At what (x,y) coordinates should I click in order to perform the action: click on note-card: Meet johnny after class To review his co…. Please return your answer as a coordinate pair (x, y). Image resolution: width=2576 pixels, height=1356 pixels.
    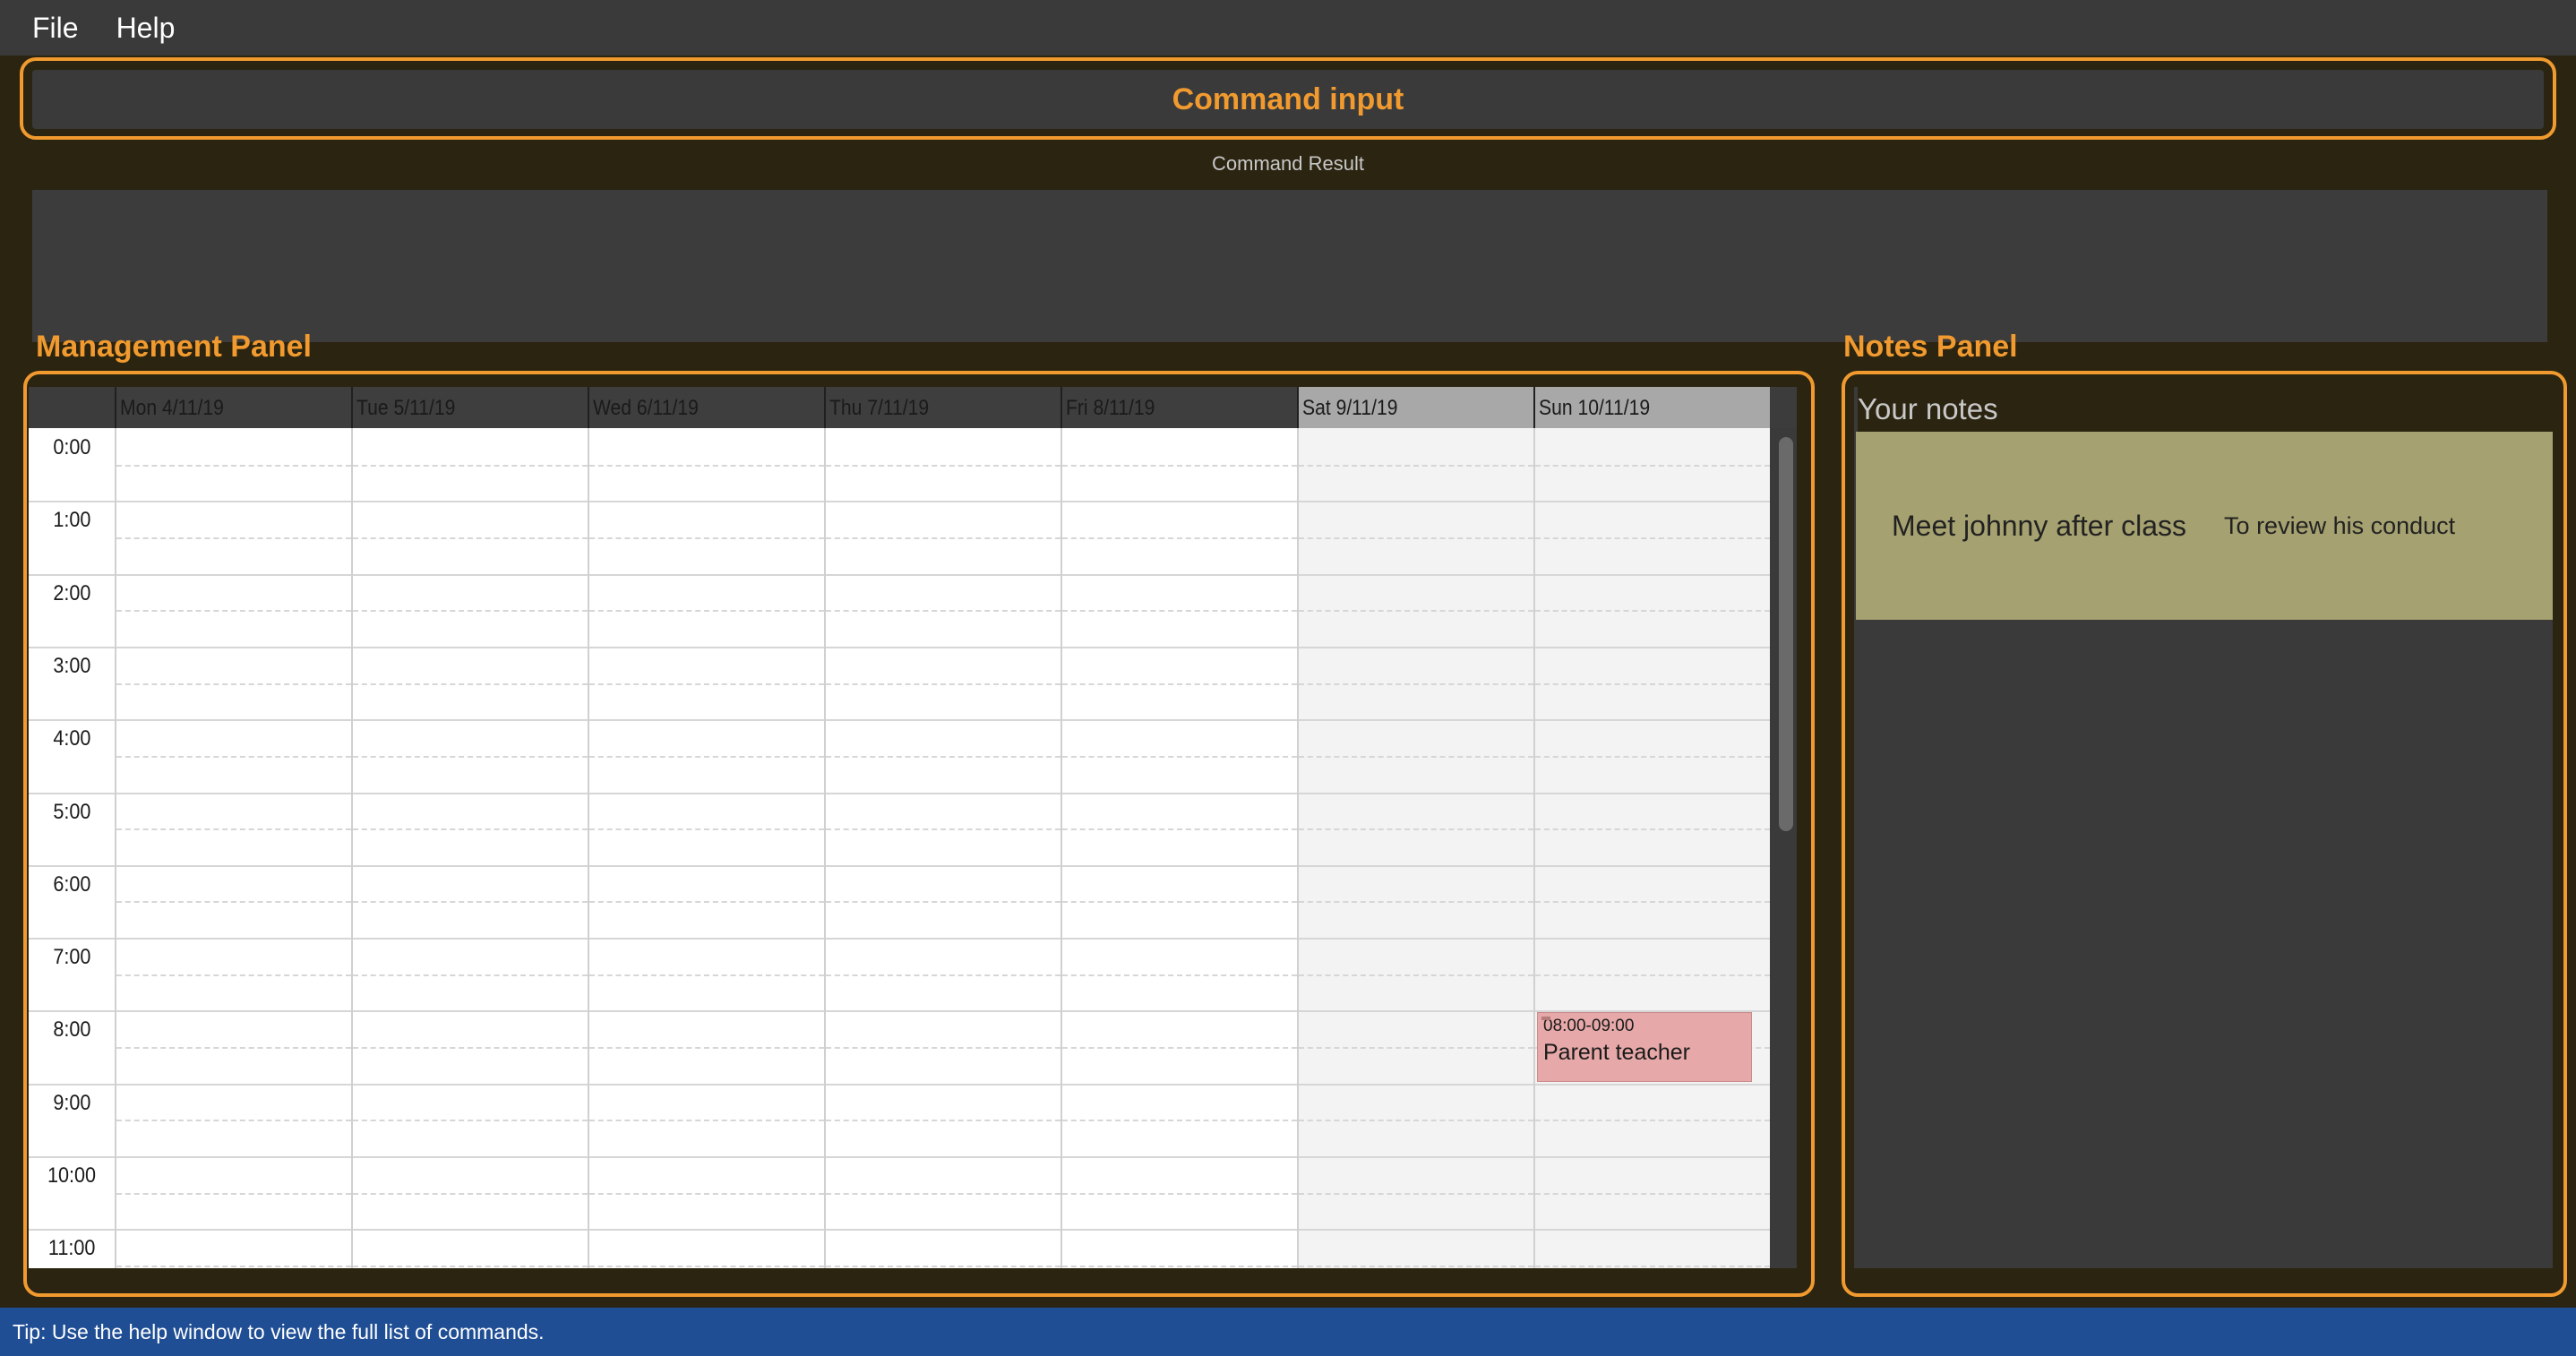
    Looking at the image, I should click on (2204, 526).